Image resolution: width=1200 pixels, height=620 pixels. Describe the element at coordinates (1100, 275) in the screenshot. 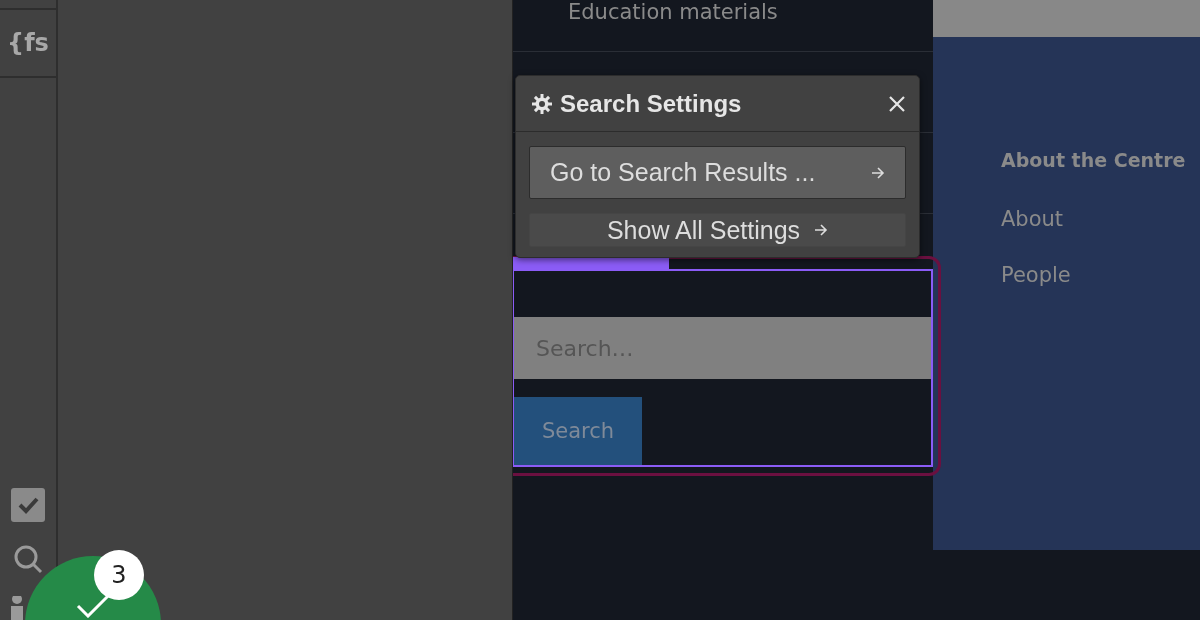

I see `footer-link: People` at that location.